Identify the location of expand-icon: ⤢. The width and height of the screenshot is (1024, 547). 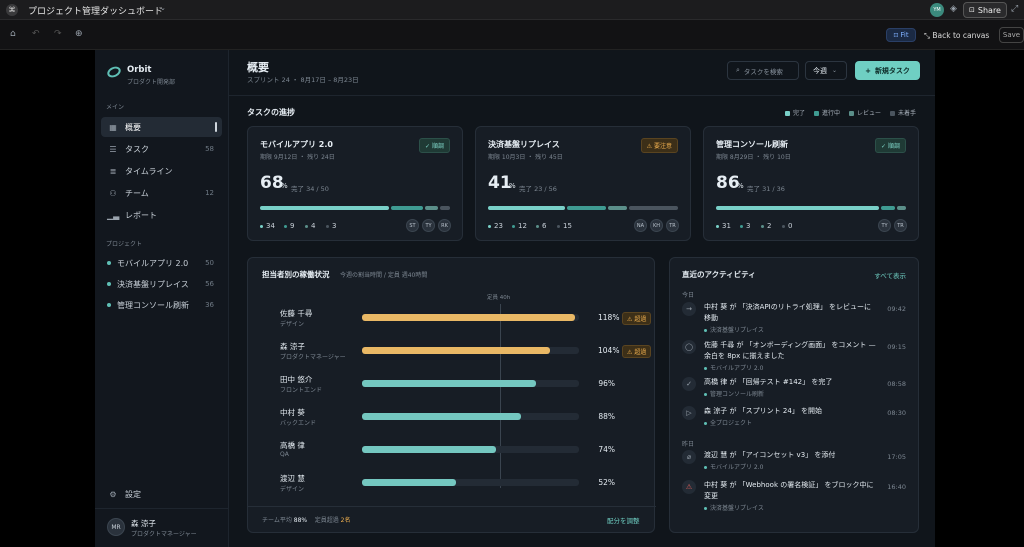
(1014, 9).